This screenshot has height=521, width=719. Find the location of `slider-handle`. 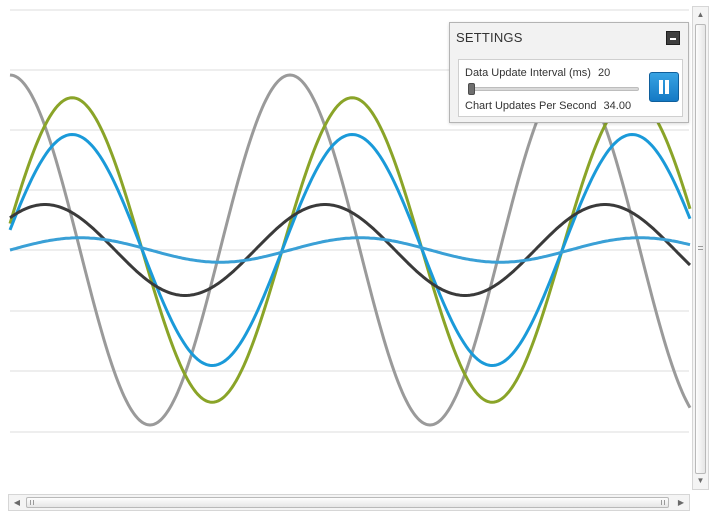

slider-handle is located at coordinates (471, 89).